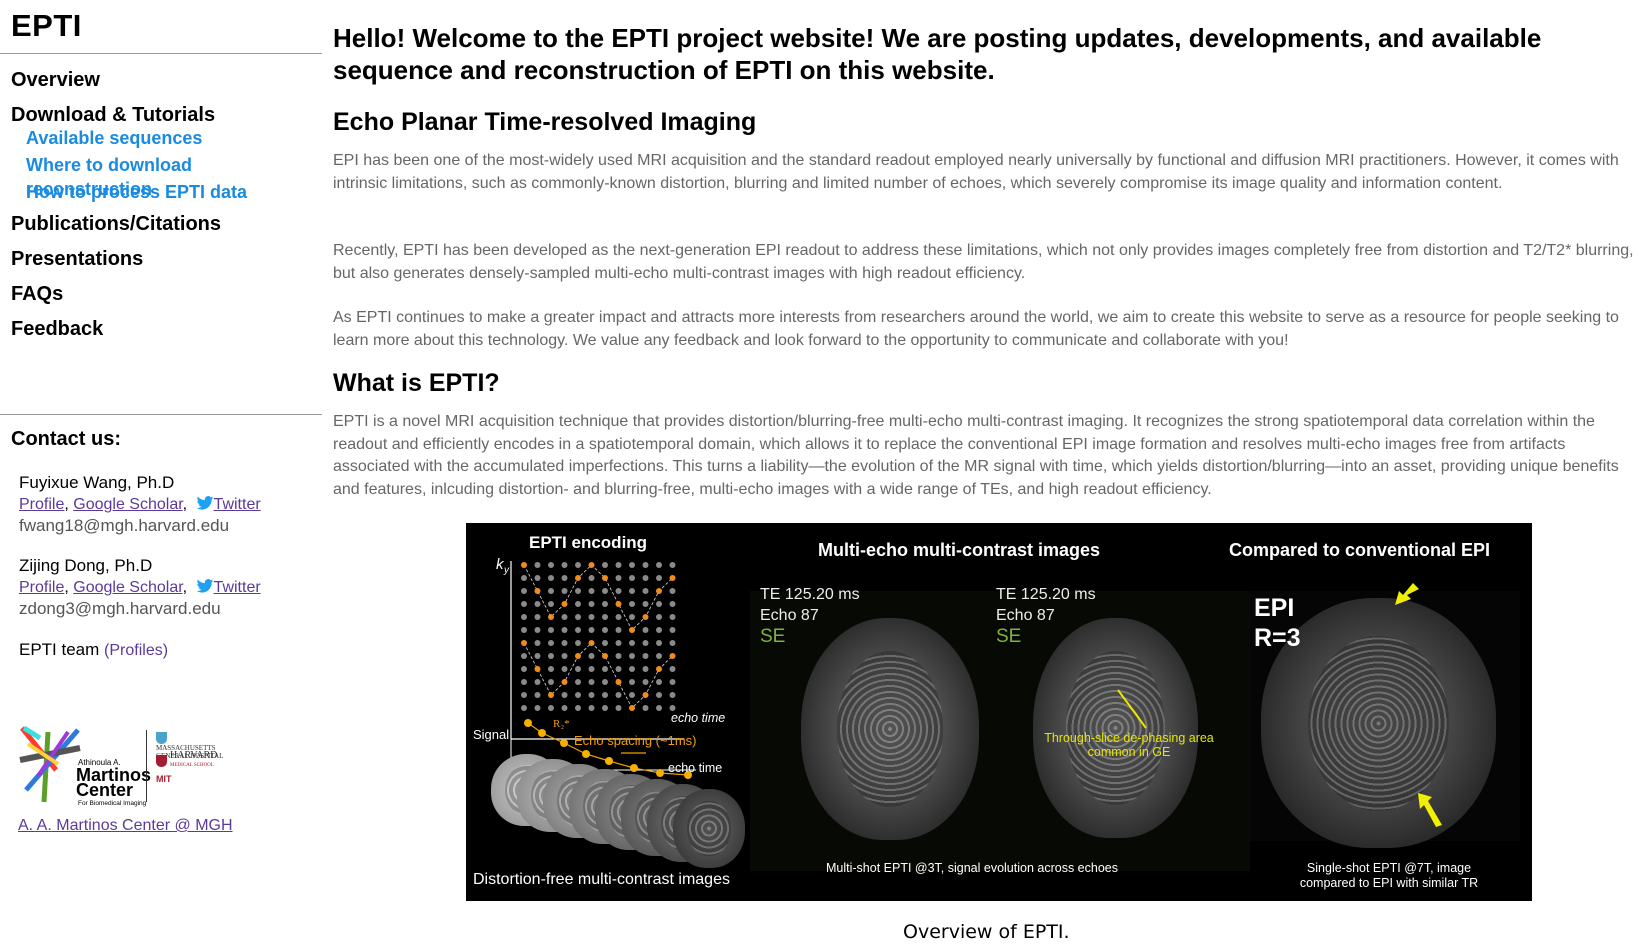 This screenshot has width=1648, height=952. What do you see at coordinates (204, 503) in the screenshot?
I see `twitter-icon` at bounding box center [204, 503].